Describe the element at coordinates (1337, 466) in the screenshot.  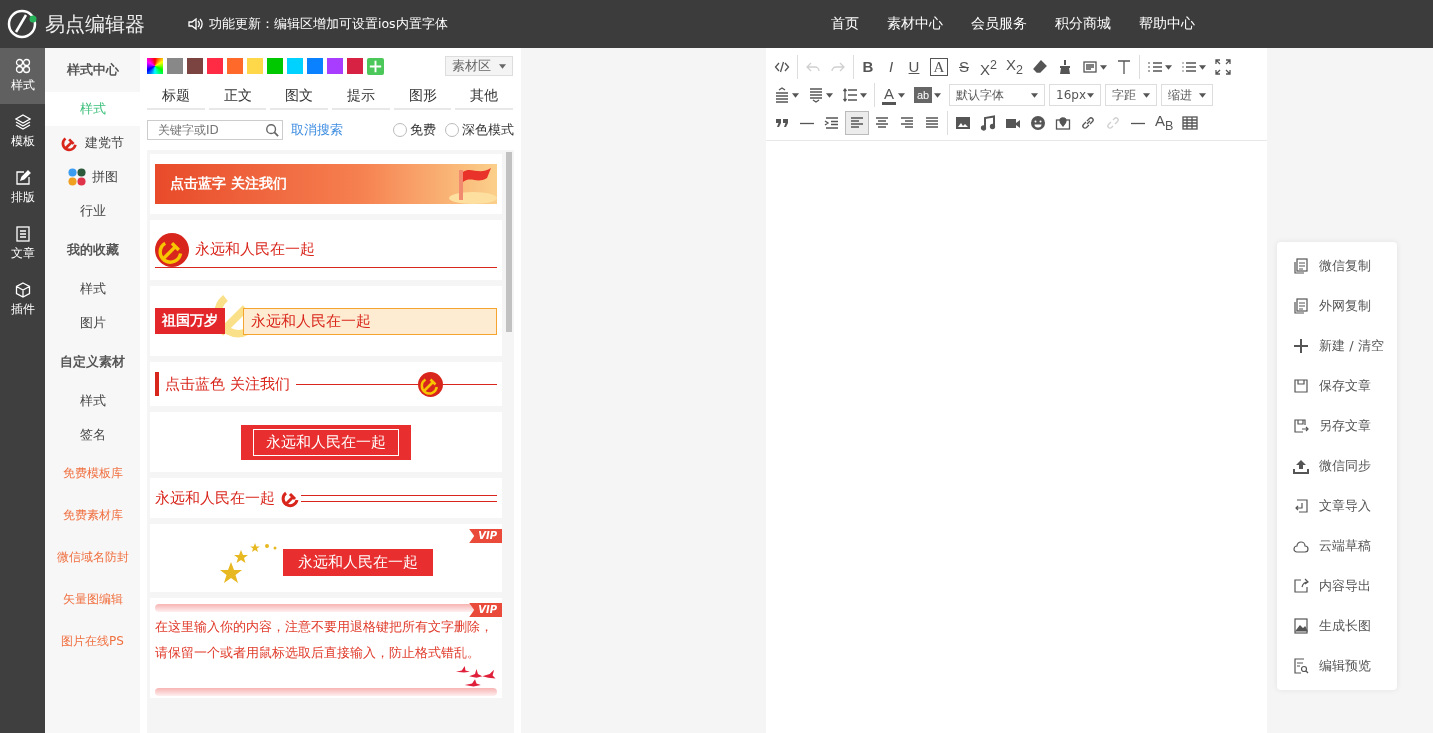
I see `action-item: 微信同步` at that location.